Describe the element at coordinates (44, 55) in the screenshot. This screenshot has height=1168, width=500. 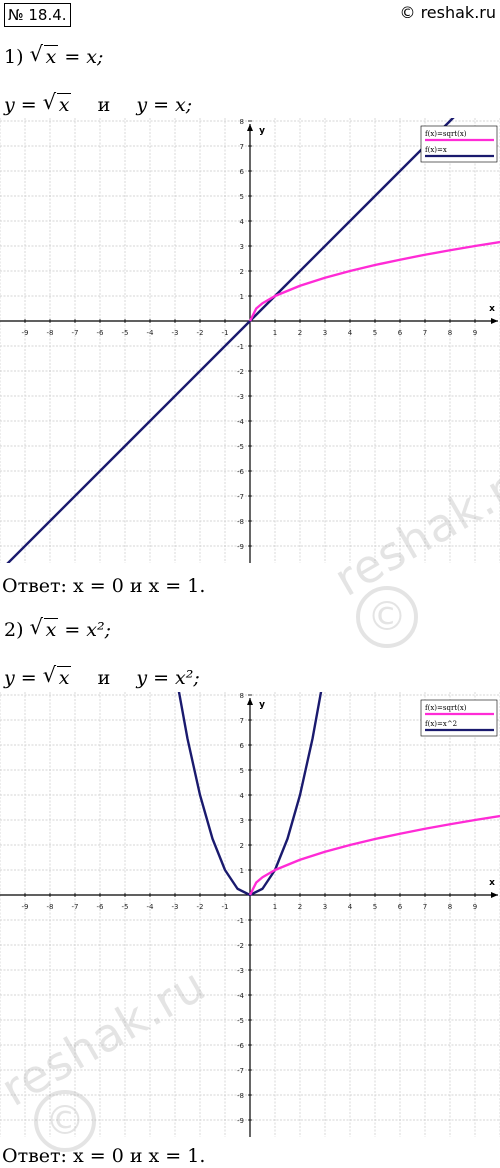
I see `part1-sqrt: x` at that location.